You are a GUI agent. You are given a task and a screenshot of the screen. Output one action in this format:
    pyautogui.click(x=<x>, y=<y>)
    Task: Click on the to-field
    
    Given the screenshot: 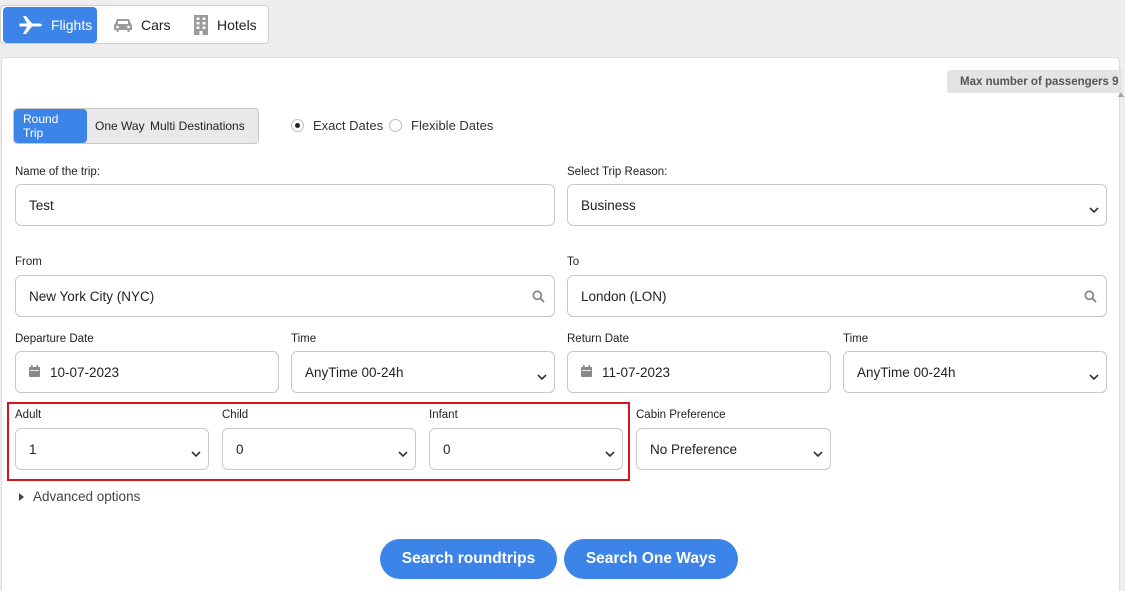 What is the action you would take?
    pyautogui.click(x=837, y=296)
    